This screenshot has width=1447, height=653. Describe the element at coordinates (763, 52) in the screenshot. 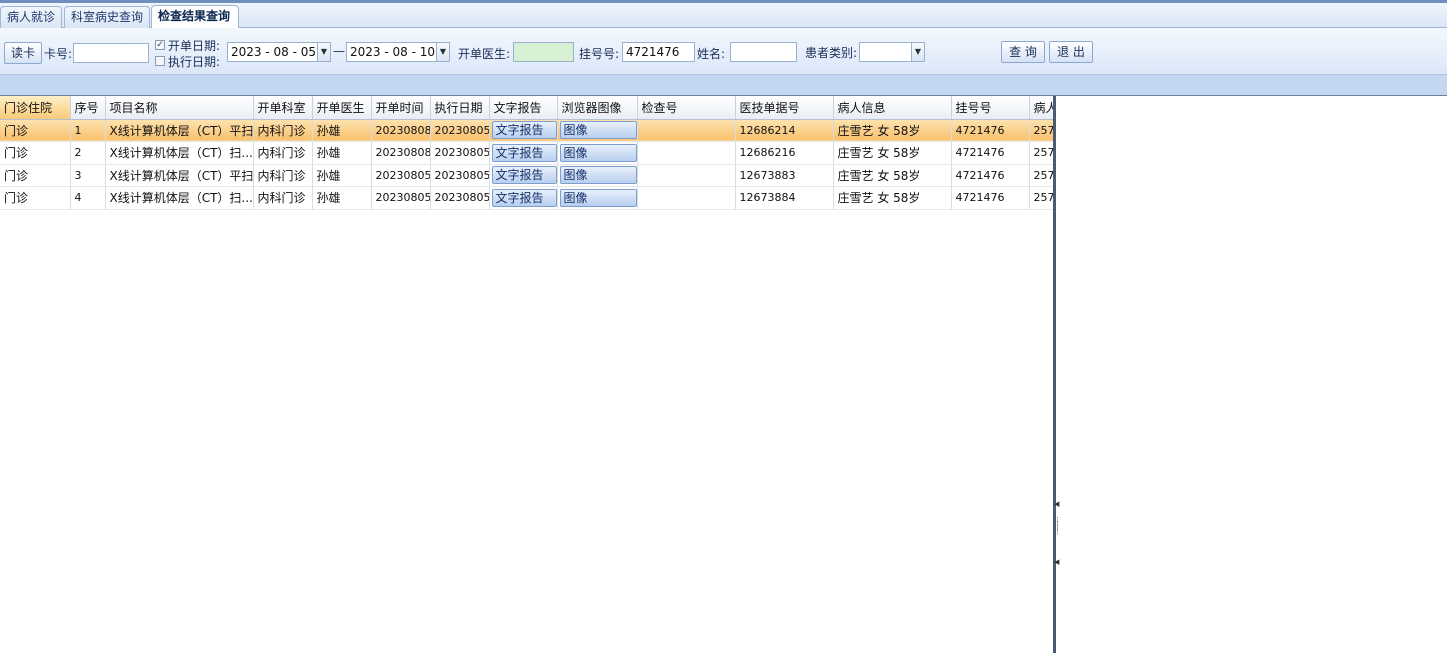

I see `name-input` at that location.